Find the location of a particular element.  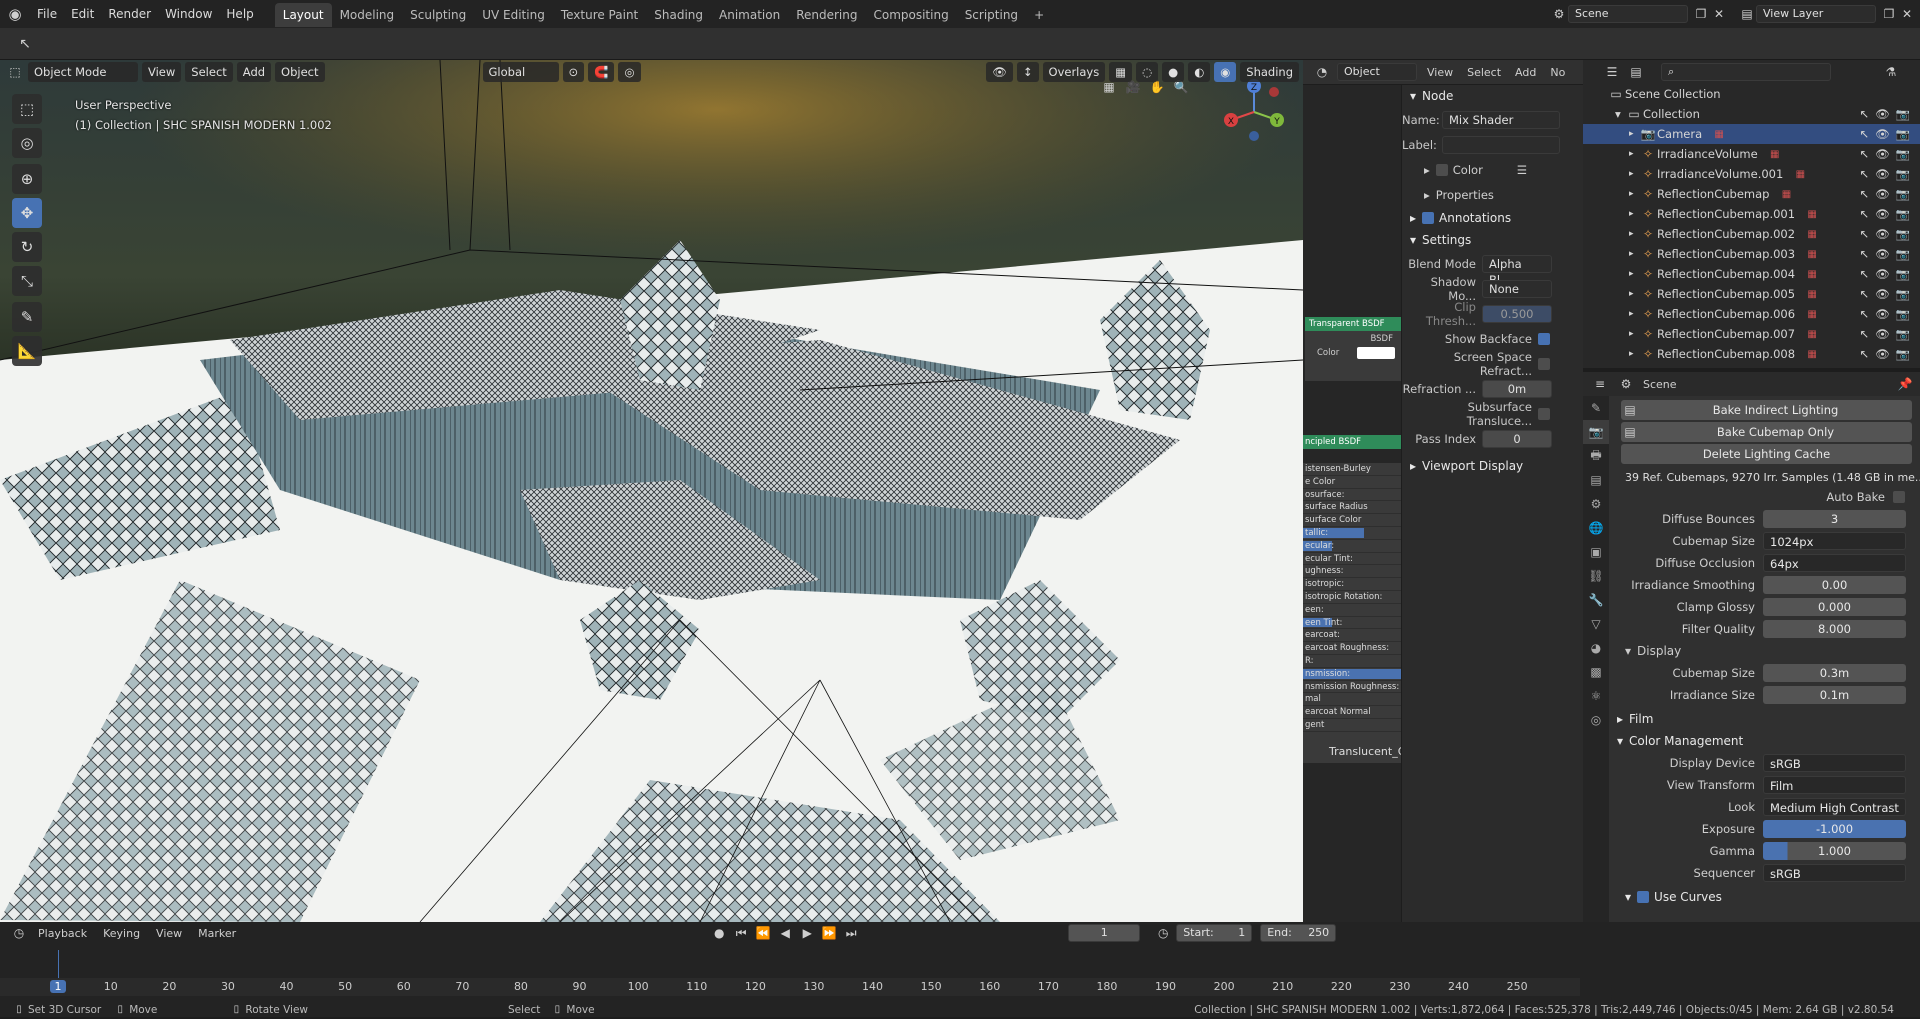

socket-row: gent is located at coordinates (1352, 725).